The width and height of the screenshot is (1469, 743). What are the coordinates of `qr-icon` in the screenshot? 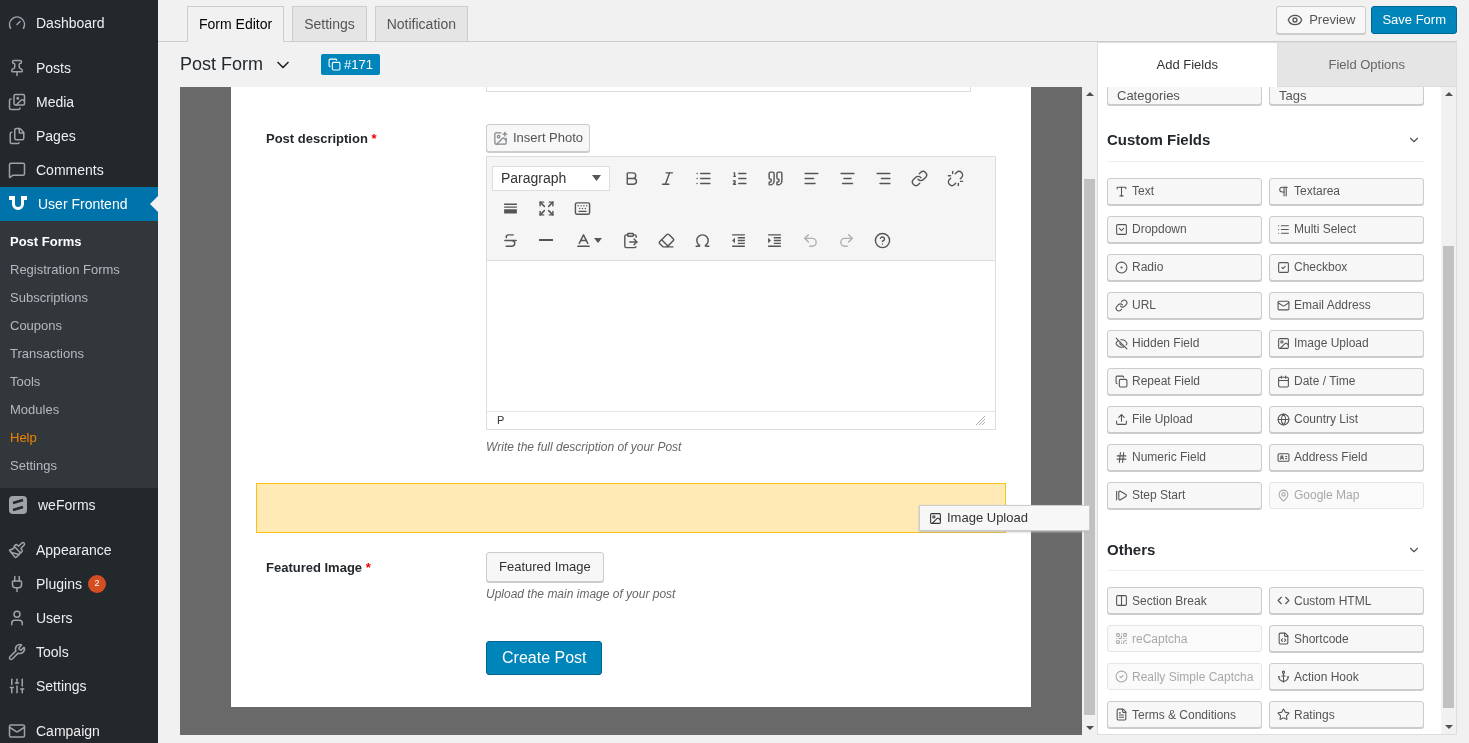 It's located at (1121, 638).